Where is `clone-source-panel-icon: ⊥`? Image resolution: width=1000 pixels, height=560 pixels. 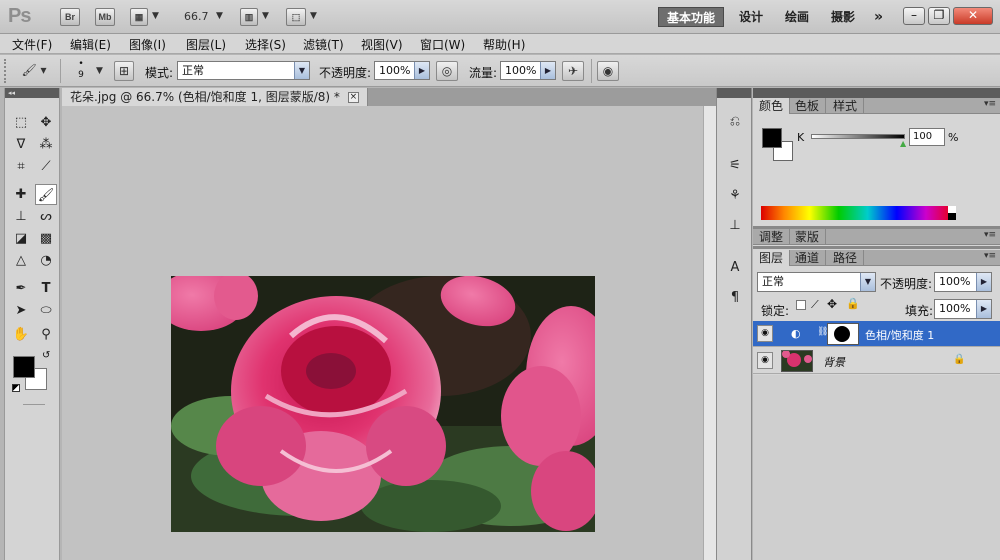 clone-source-panel-icon: ⊥ is located at coordinates (735, 226).